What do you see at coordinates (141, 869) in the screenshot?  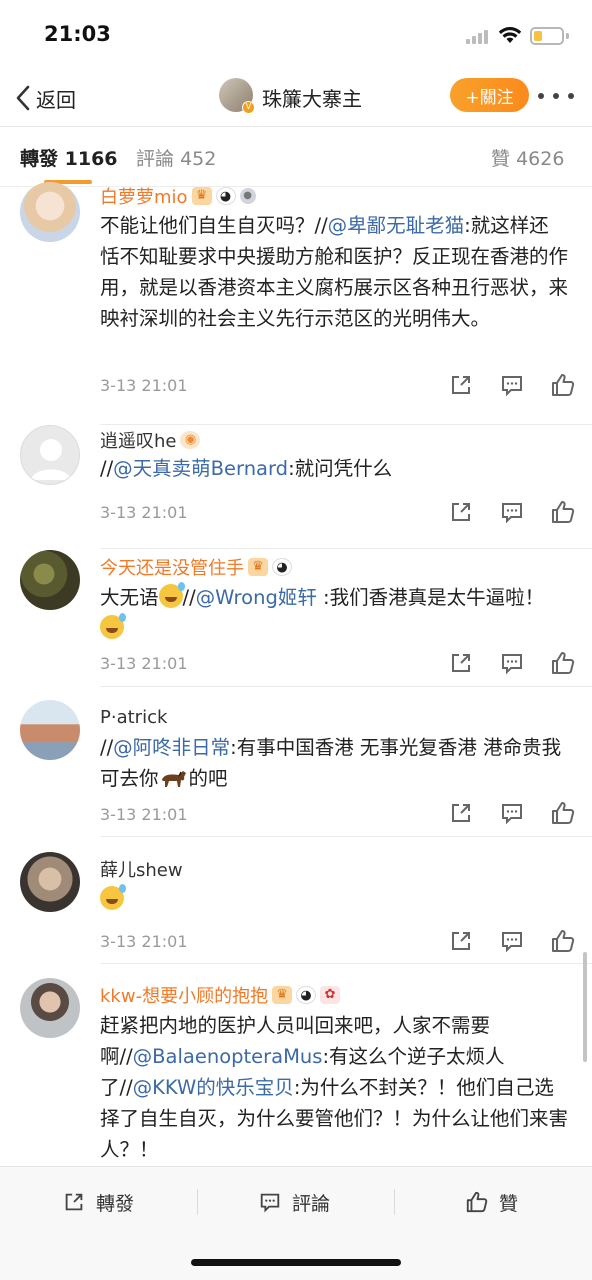 I see `username: 薛儿shew` at bounding box center [141, 869].